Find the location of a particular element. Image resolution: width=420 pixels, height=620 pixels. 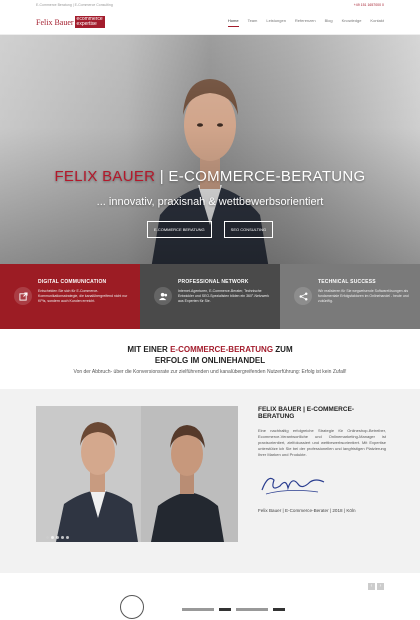

logo-name: Felix Bauer is located at coordinates (55, 22).